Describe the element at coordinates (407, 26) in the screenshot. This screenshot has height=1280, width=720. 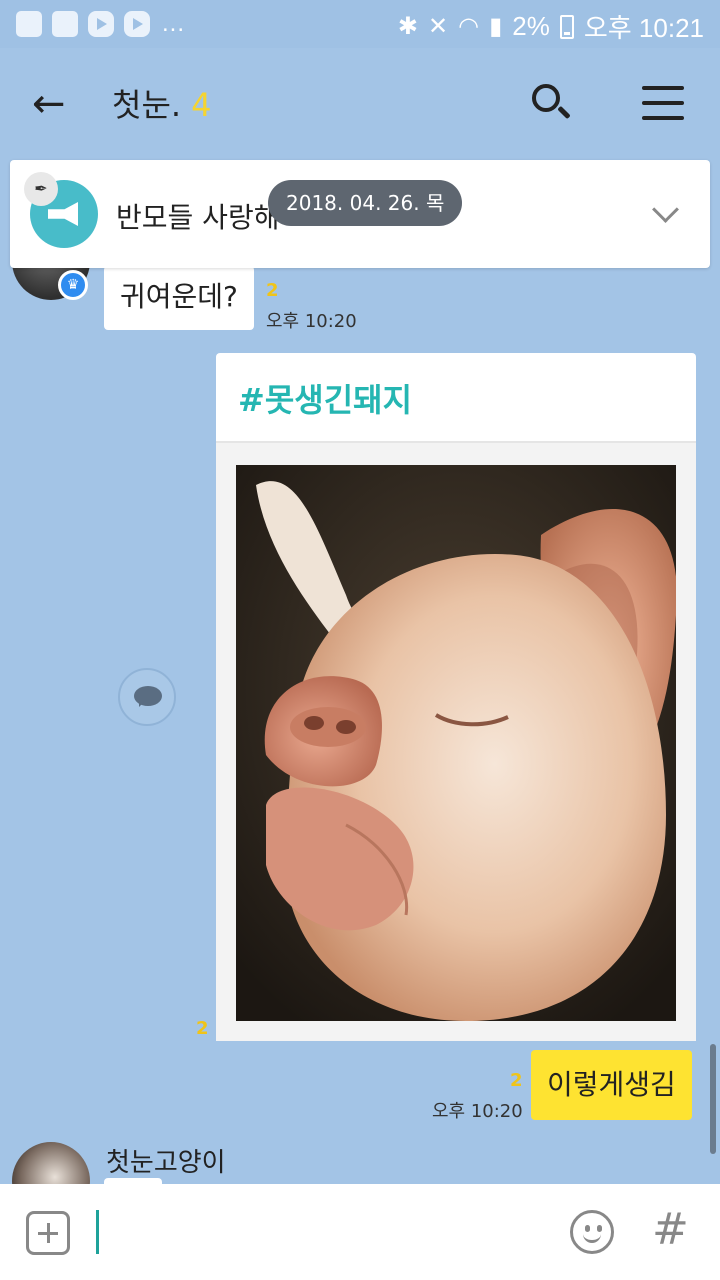
I see `bluetooth-icon: ✱` at that location.